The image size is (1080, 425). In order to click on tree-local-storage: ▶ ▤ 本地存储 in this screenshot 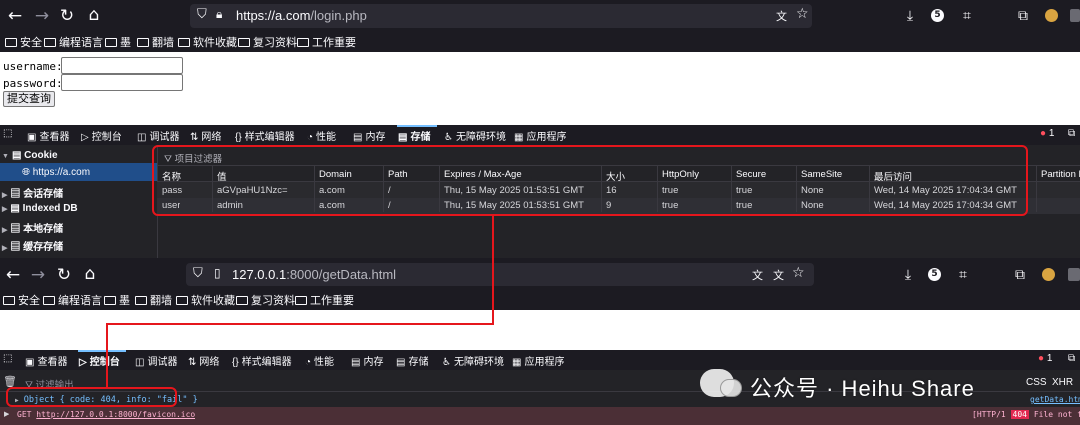, I will do `click(32, 227)`.